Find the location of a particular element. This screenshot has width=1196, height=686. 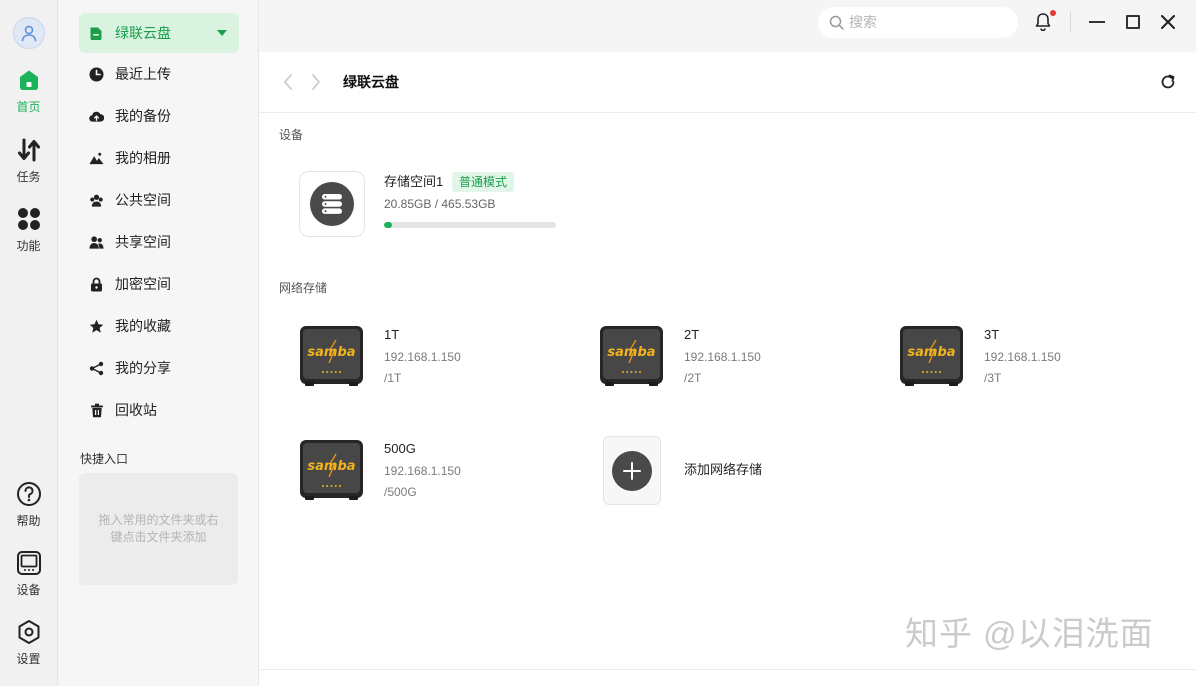

sidebar-item-my-shares: 我的分享 is located at coordinates (159, 368).